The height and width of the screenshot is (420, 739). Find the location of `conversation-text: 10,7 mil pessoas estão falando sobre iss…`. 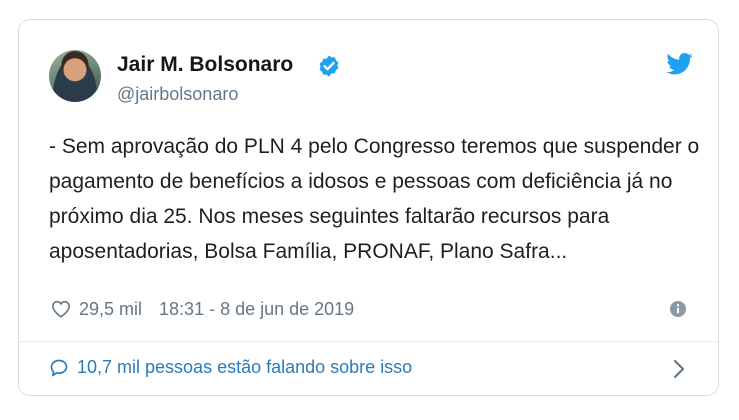

conversation-text: 10,7 mil pessoas estão falando sobre iss… is located at coordinates (244, 367).